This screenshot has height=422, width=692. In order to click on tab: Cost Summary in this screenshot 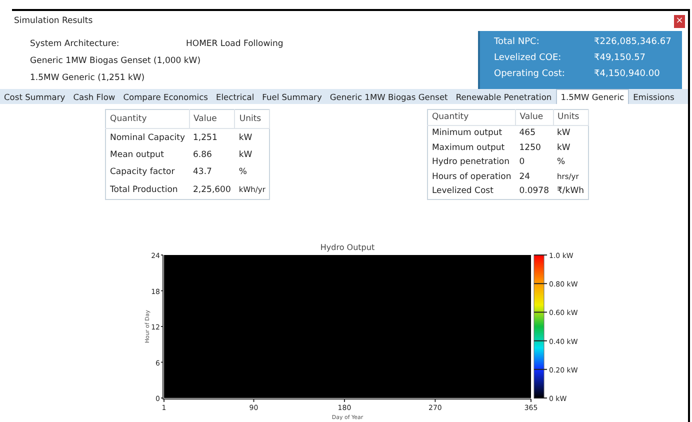, I will do `click(35, 97)`.